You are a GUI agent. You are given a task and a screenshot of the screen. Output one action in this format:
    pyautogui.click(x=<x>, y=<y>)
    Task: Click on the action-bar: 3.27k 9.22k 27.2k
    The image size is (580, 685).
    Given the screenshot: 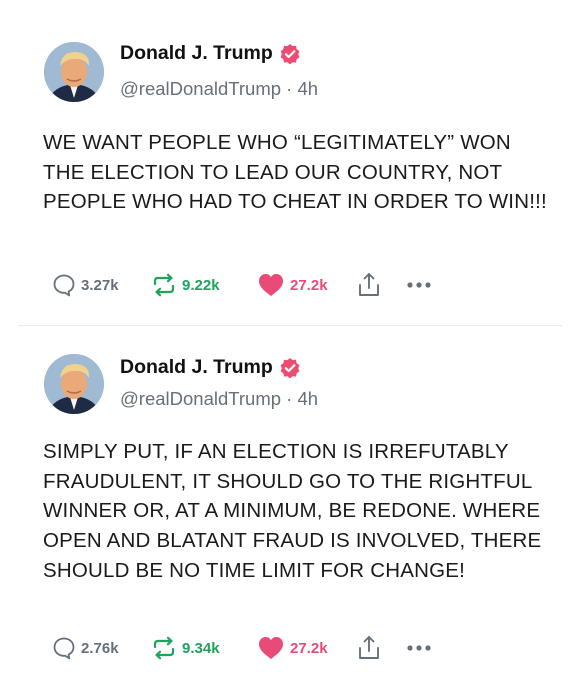 What is the action you would take?
    pyautogui.click(x=262, y=285)
    